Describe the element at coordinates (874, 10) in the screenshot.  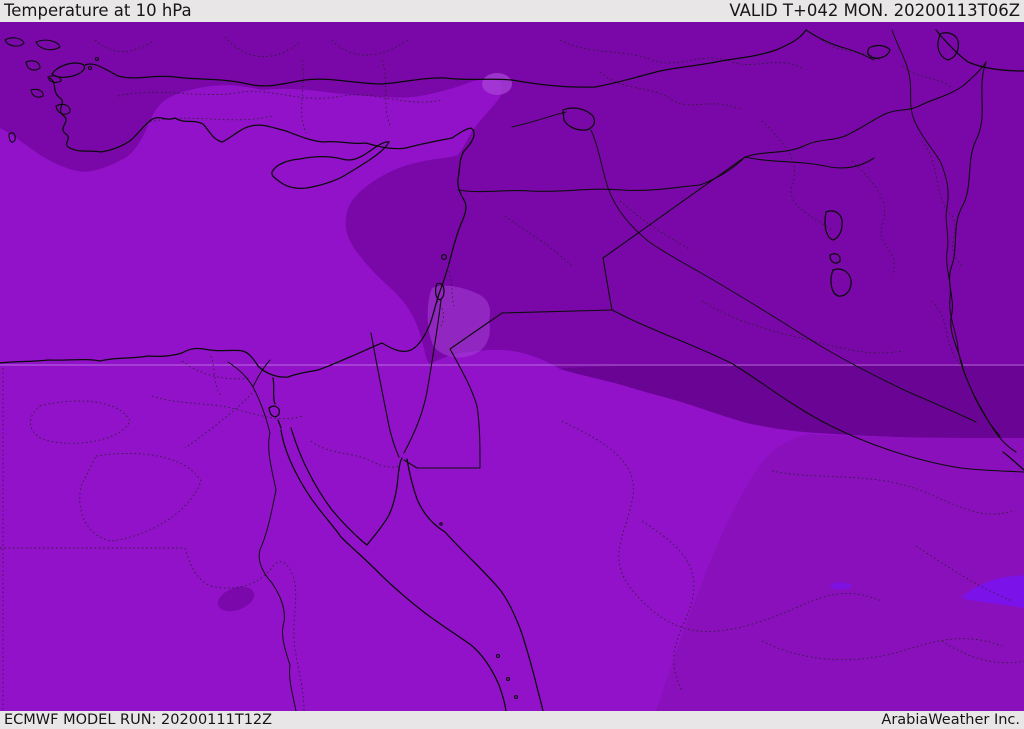
I see `valid-time-label: VALID T+042 MON. 20200113T06Z` at that location.